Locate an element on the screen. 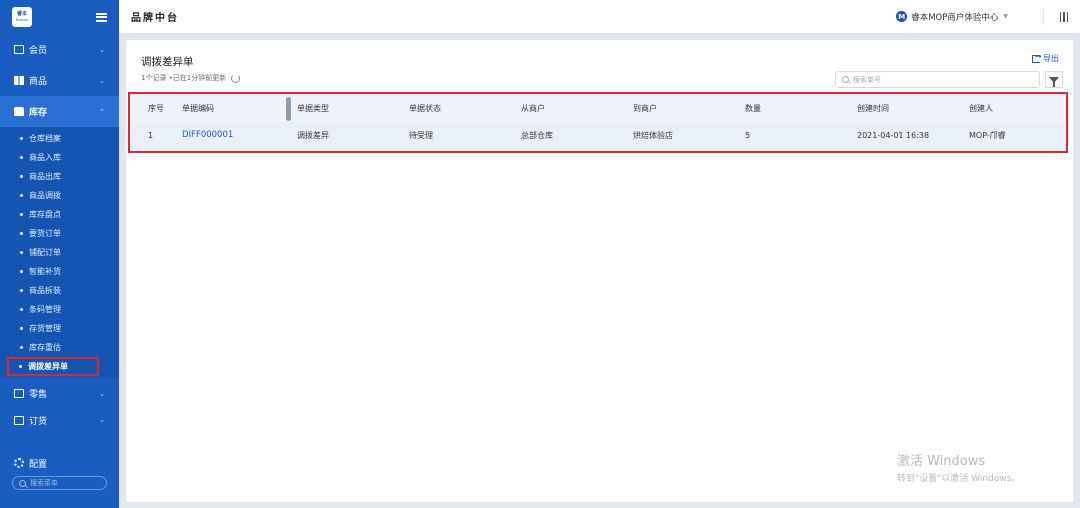  header-created: 创建时间 is located at coordinates (873, 108).